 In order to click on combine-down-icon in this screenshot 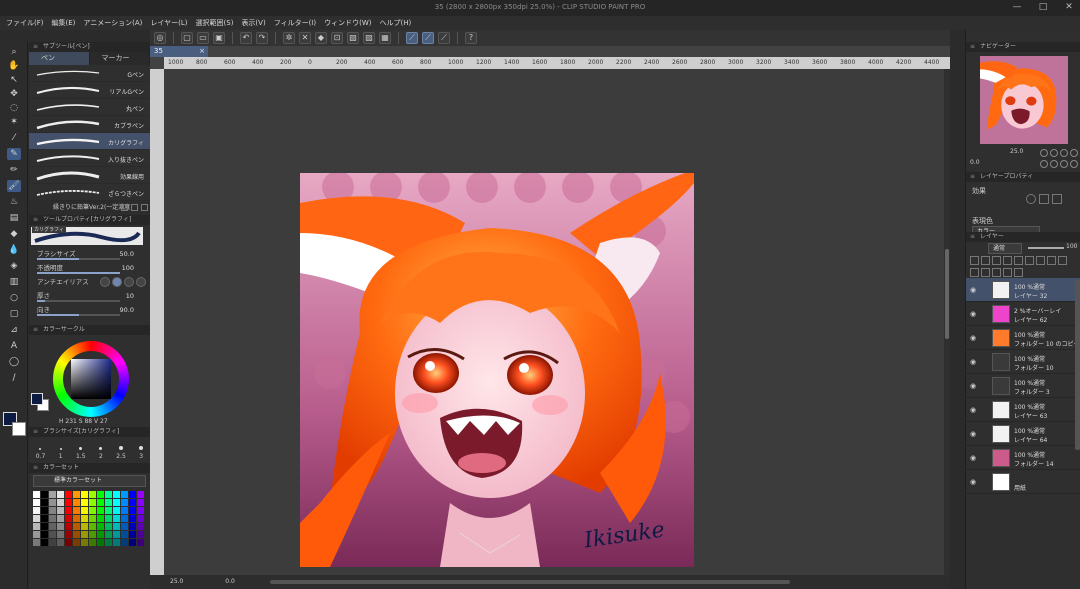, I will do `click(996, 272)`.